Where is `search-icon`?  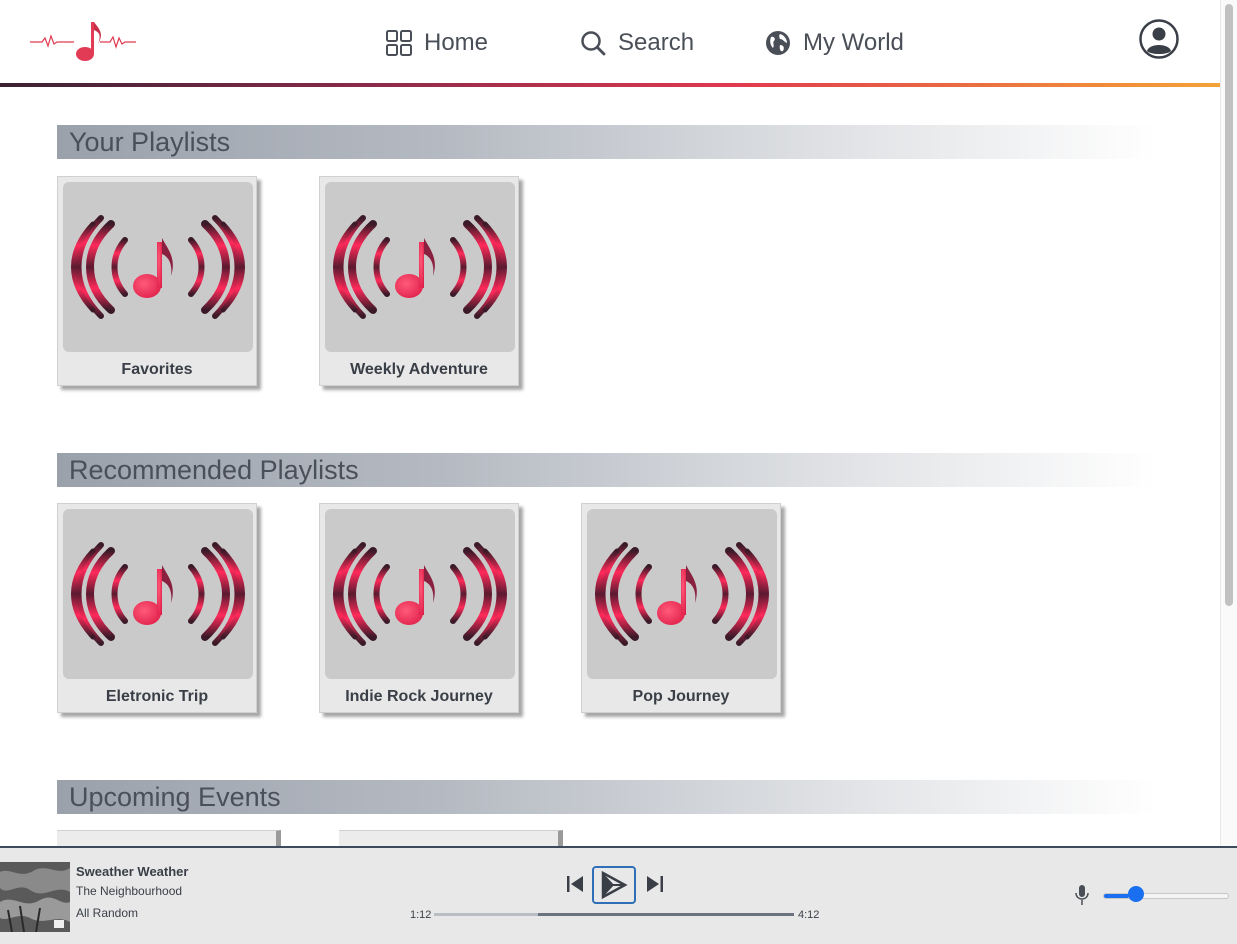 search-icon is located at coordinates (593, 43).